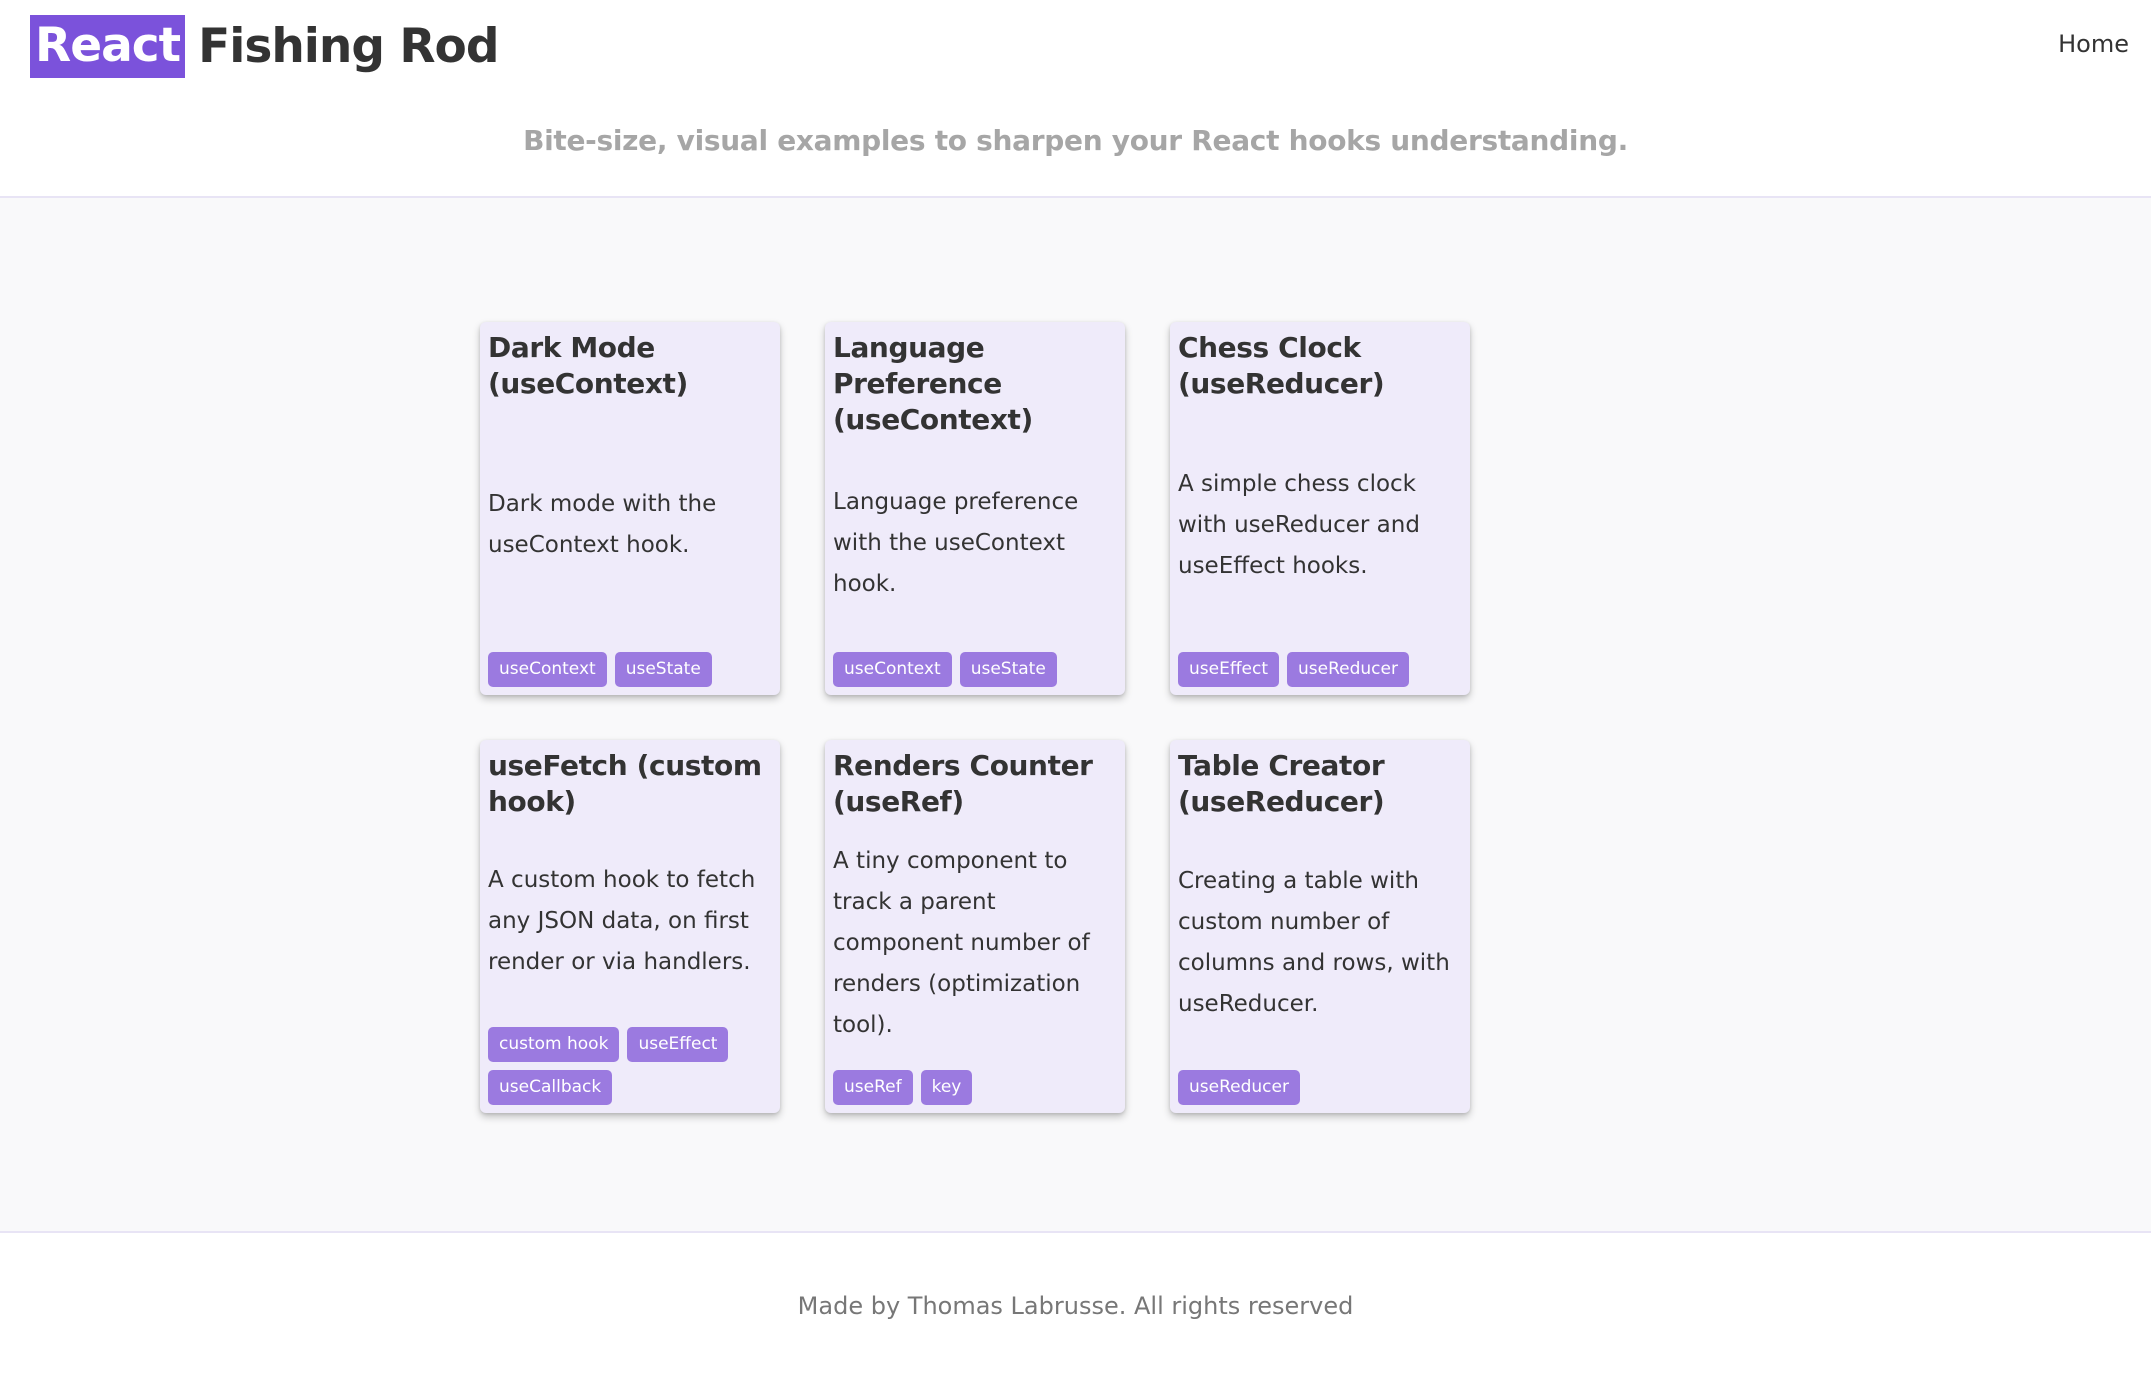  I want to click on card-tags: useEffect useReducer, so click(1320, 669).